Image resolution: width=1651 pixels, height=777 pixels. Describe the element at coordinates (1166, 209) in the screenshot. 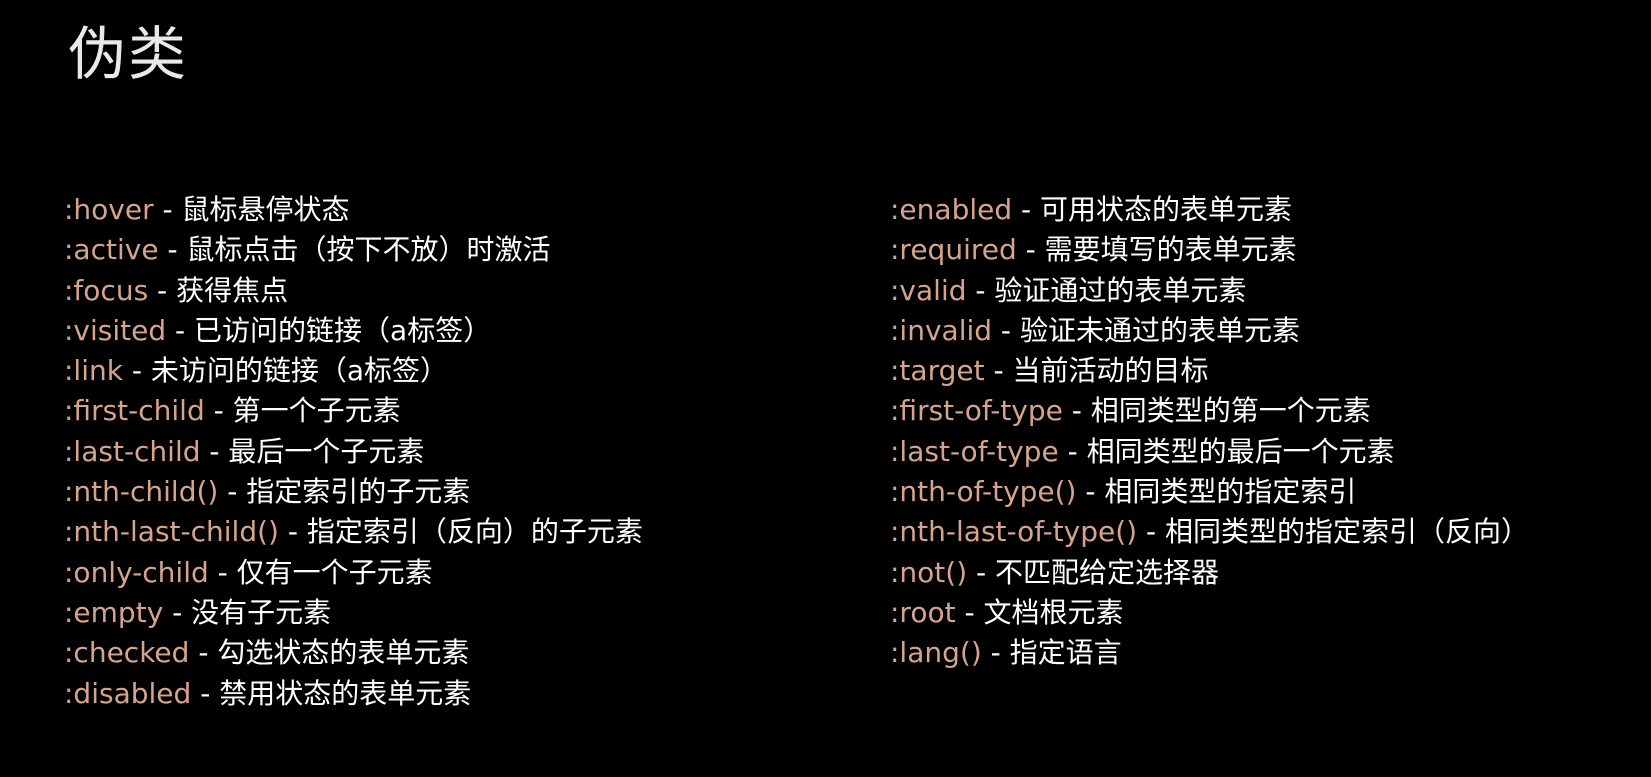

I see `selector-description: 可用状态的表单元素` at that location.